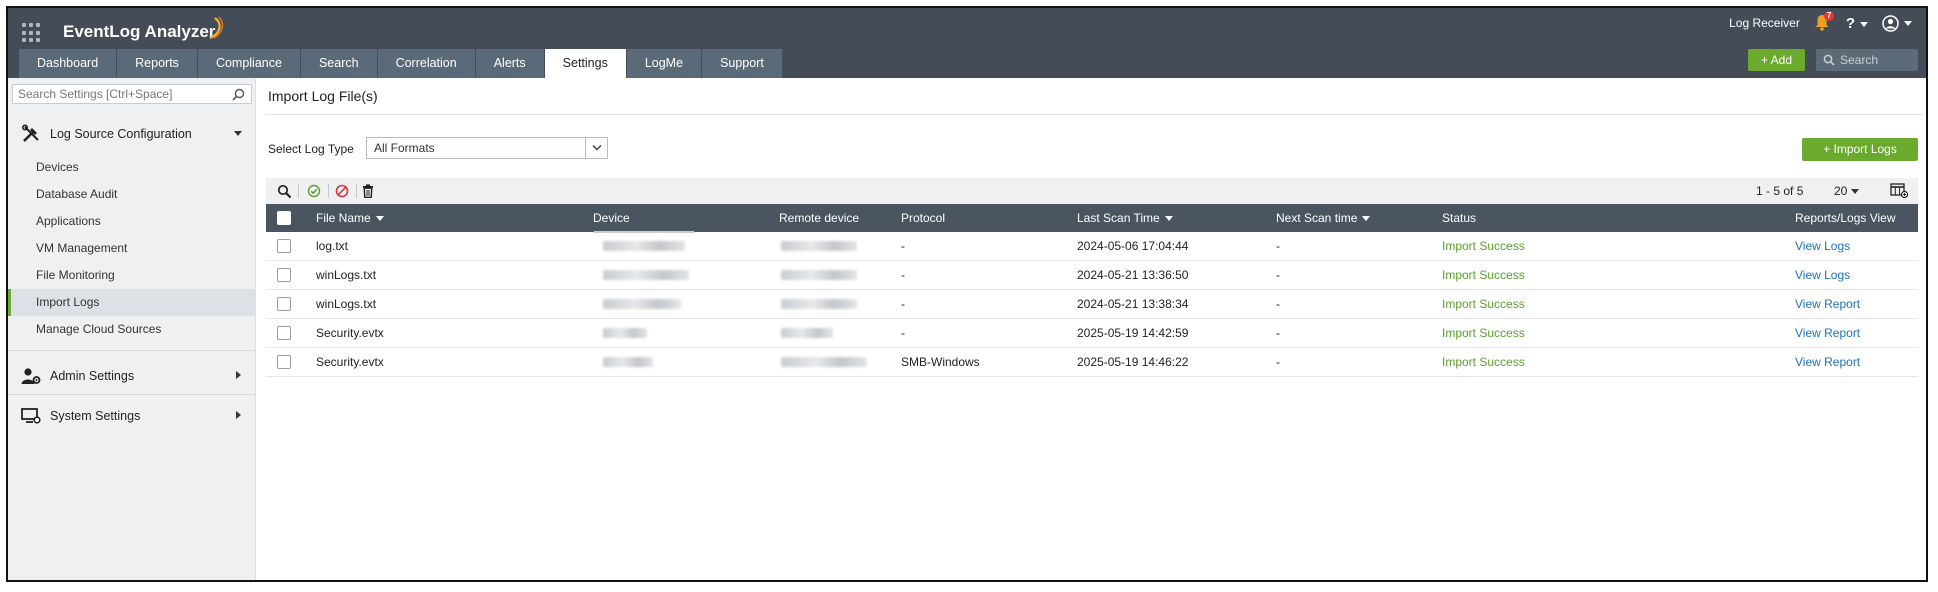  Describe the element at coordinates (31, 416) in the screenshot. I see `monitor-gear-icon` at that location.